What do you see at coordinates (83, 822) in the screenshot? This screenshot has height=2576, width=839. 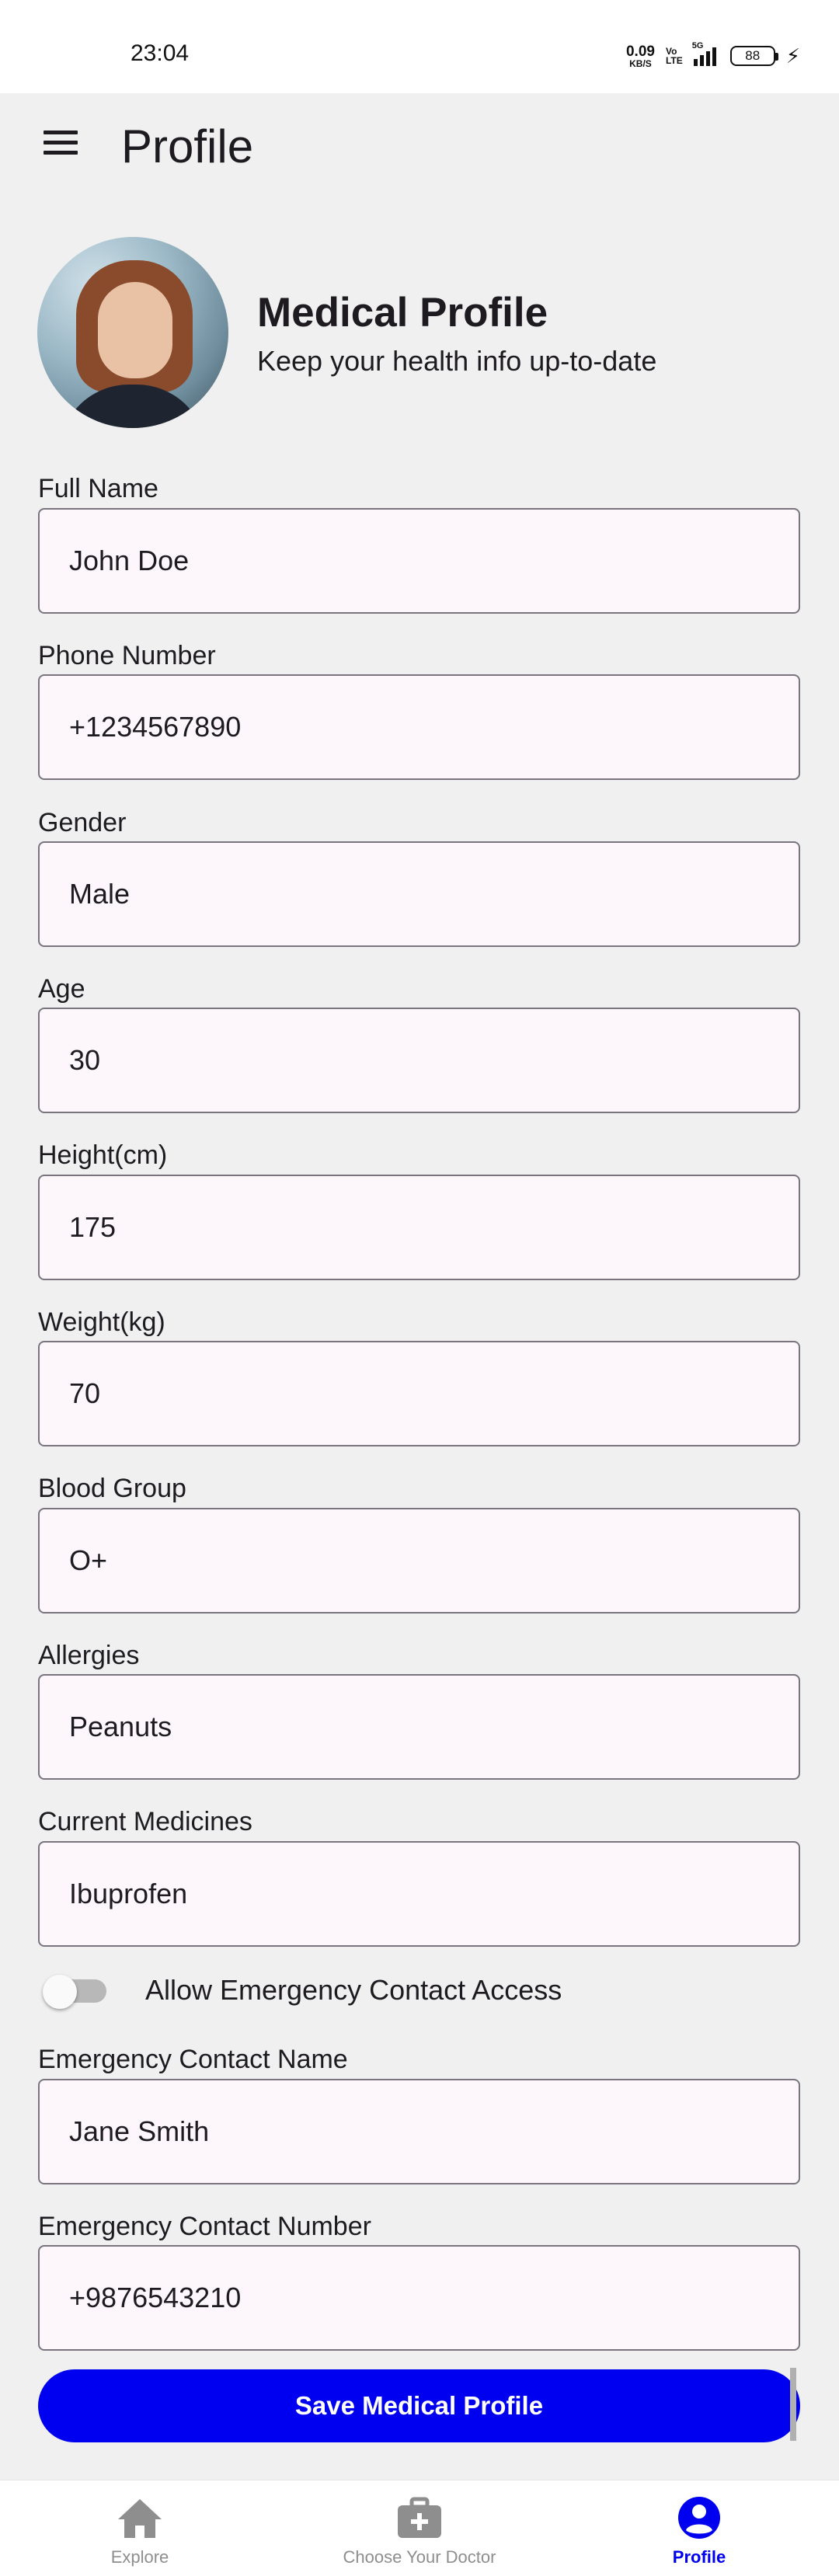 I see `gender-label: Gender` at bounding box center [83, 822].